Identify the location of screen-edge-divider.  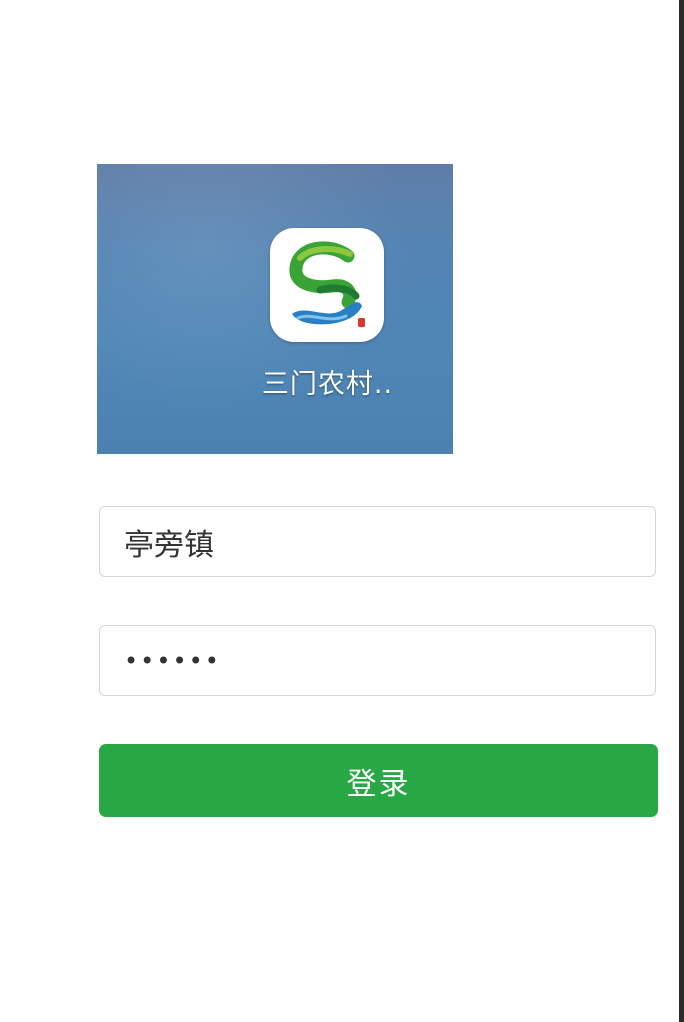
(681, 511).